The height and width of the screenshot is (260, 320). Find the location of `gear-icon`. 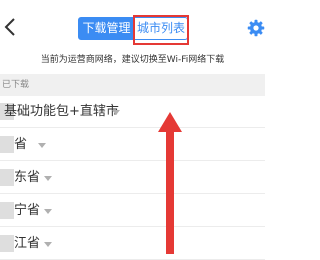

gear-icon is located at coordinates (256, 28).